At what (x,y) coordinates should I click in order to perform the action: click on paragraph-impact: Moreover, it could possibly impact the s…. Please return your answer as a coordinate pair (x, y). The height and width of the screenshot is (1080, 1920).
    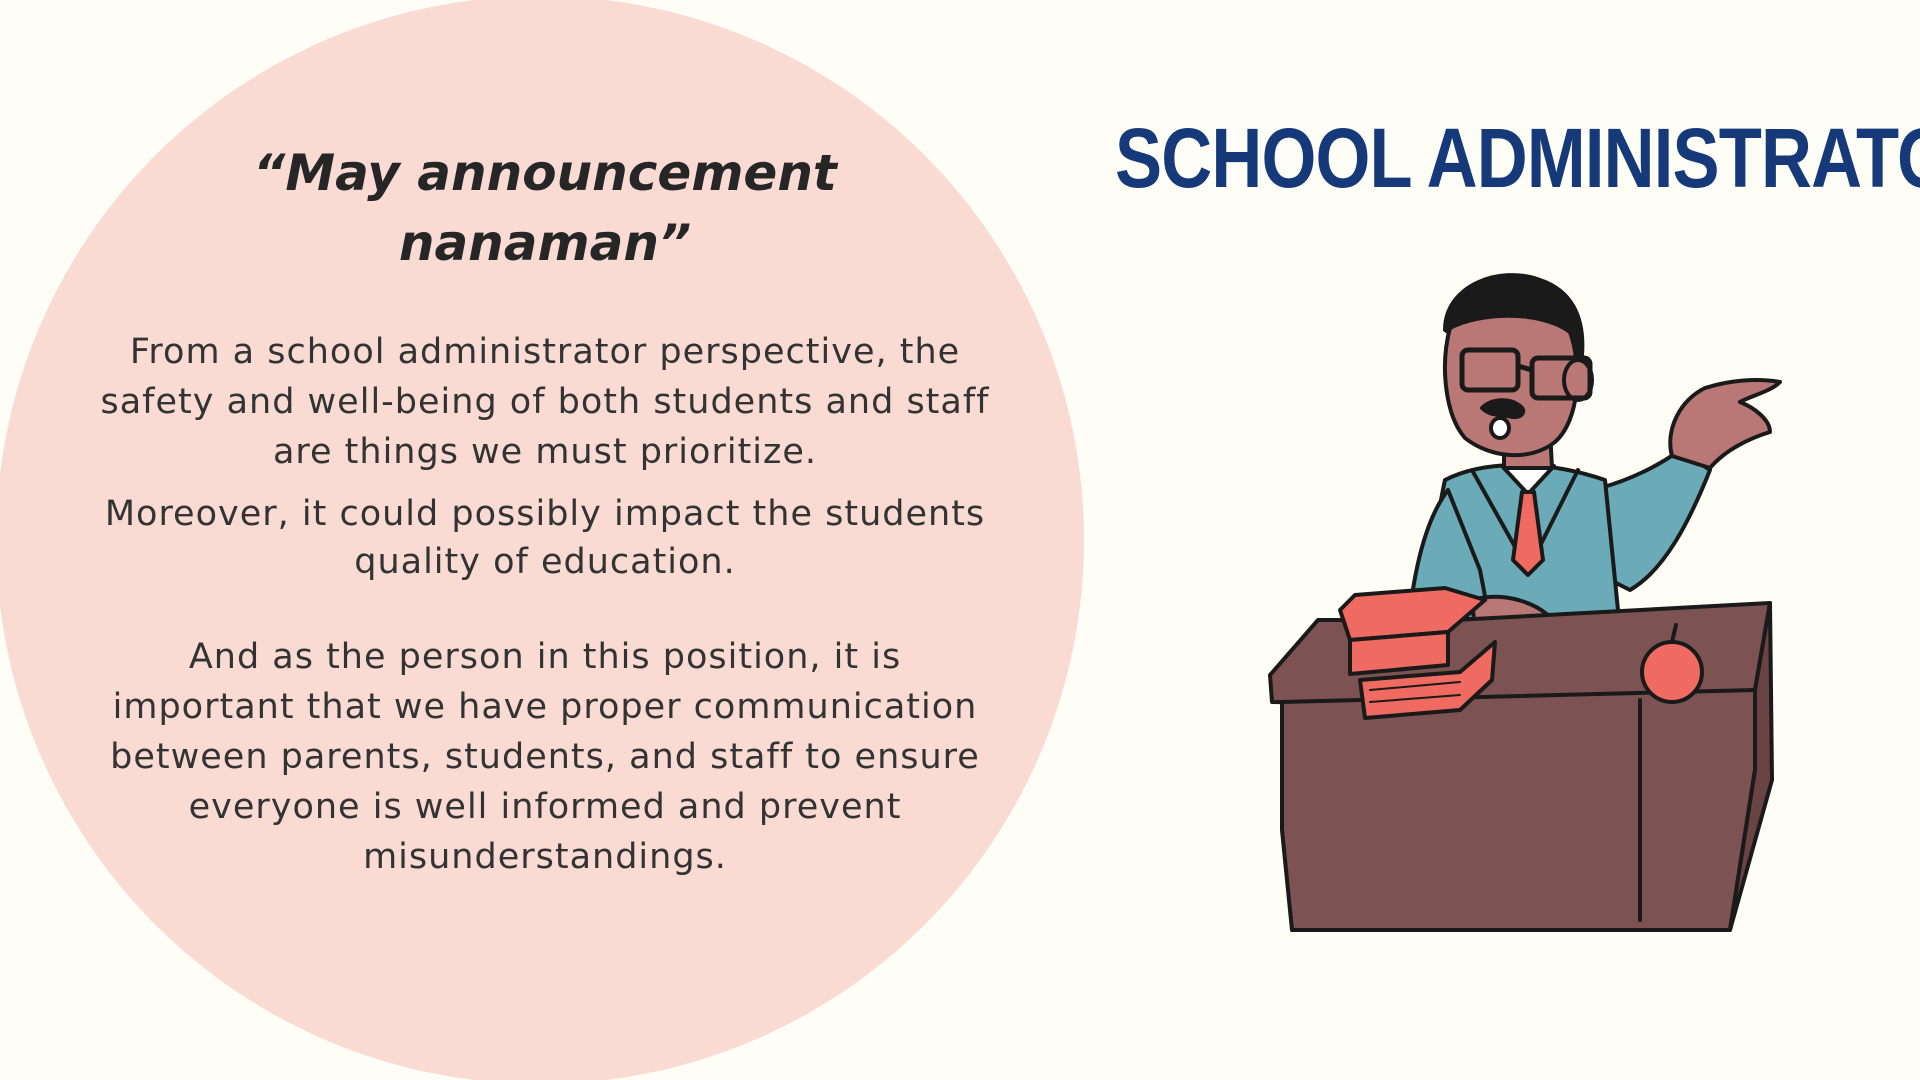
    Looking at the image, I should click on (545, 538).